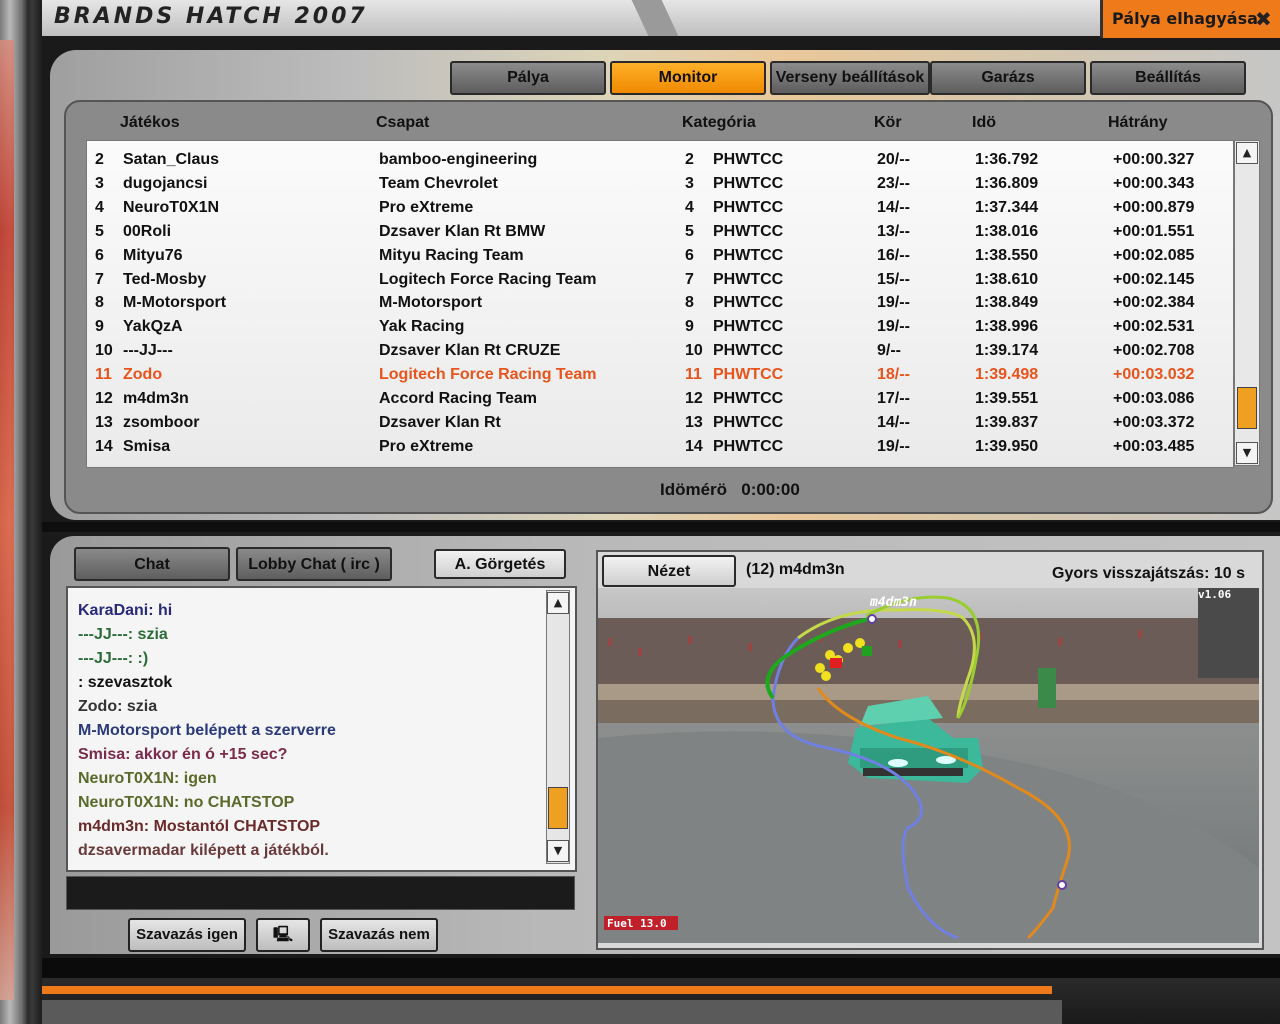 The height and width of the screenshot is (1024, 1280). Describe the element at coordinates (125, 682) in the screenshot. I see `chat-message: : szevasztok` at that location.